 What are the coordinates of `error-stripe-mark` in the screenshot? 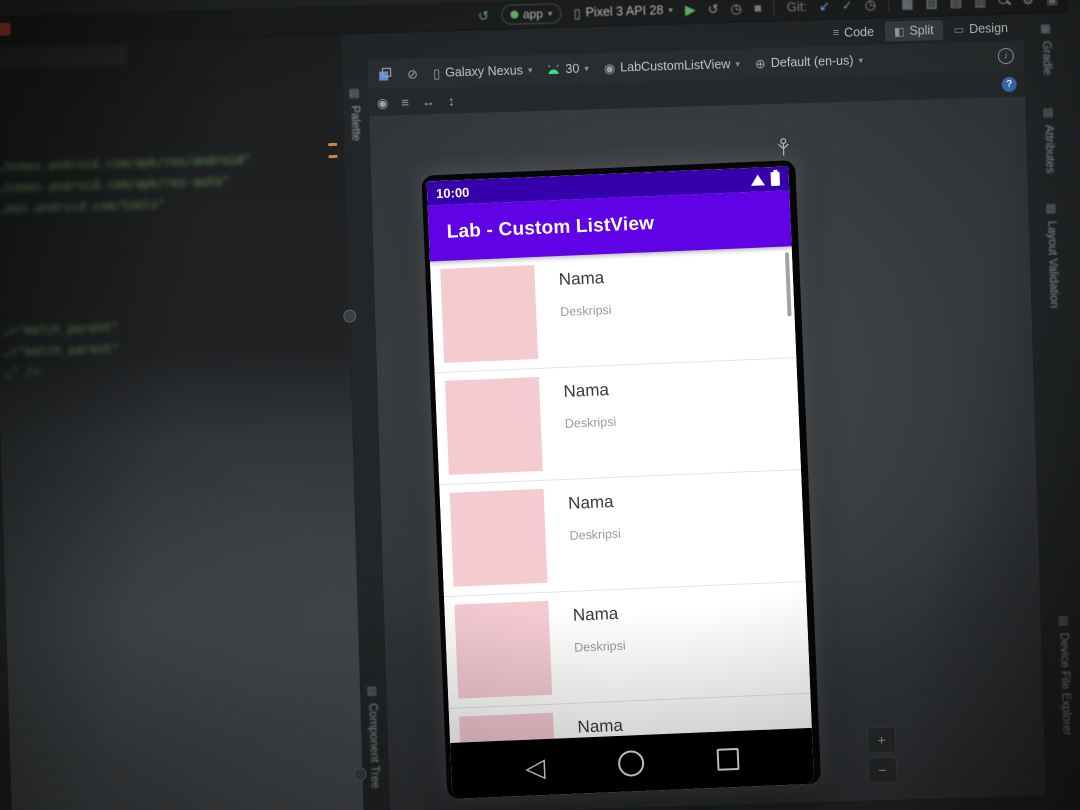 It's located at (333, 156).